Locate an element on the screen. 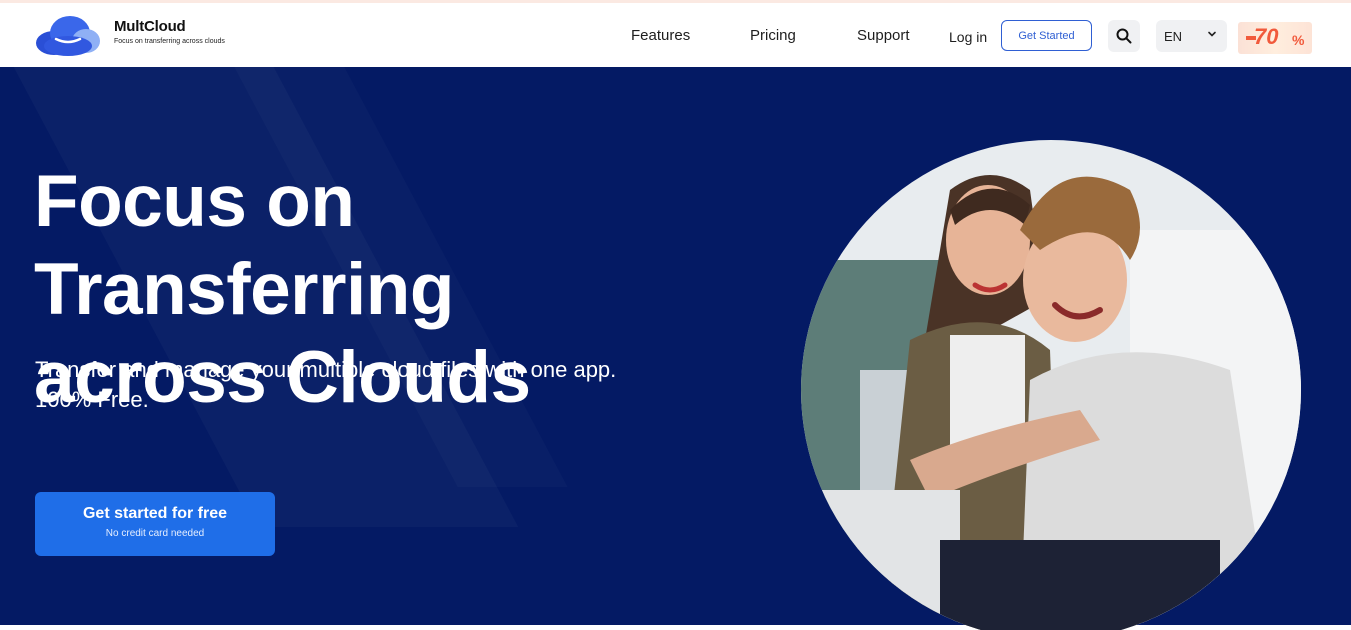 Image resolution: width=1351 pixels, height=630 pixels. promo-number: 70 is located at coordinates (1266, 36).